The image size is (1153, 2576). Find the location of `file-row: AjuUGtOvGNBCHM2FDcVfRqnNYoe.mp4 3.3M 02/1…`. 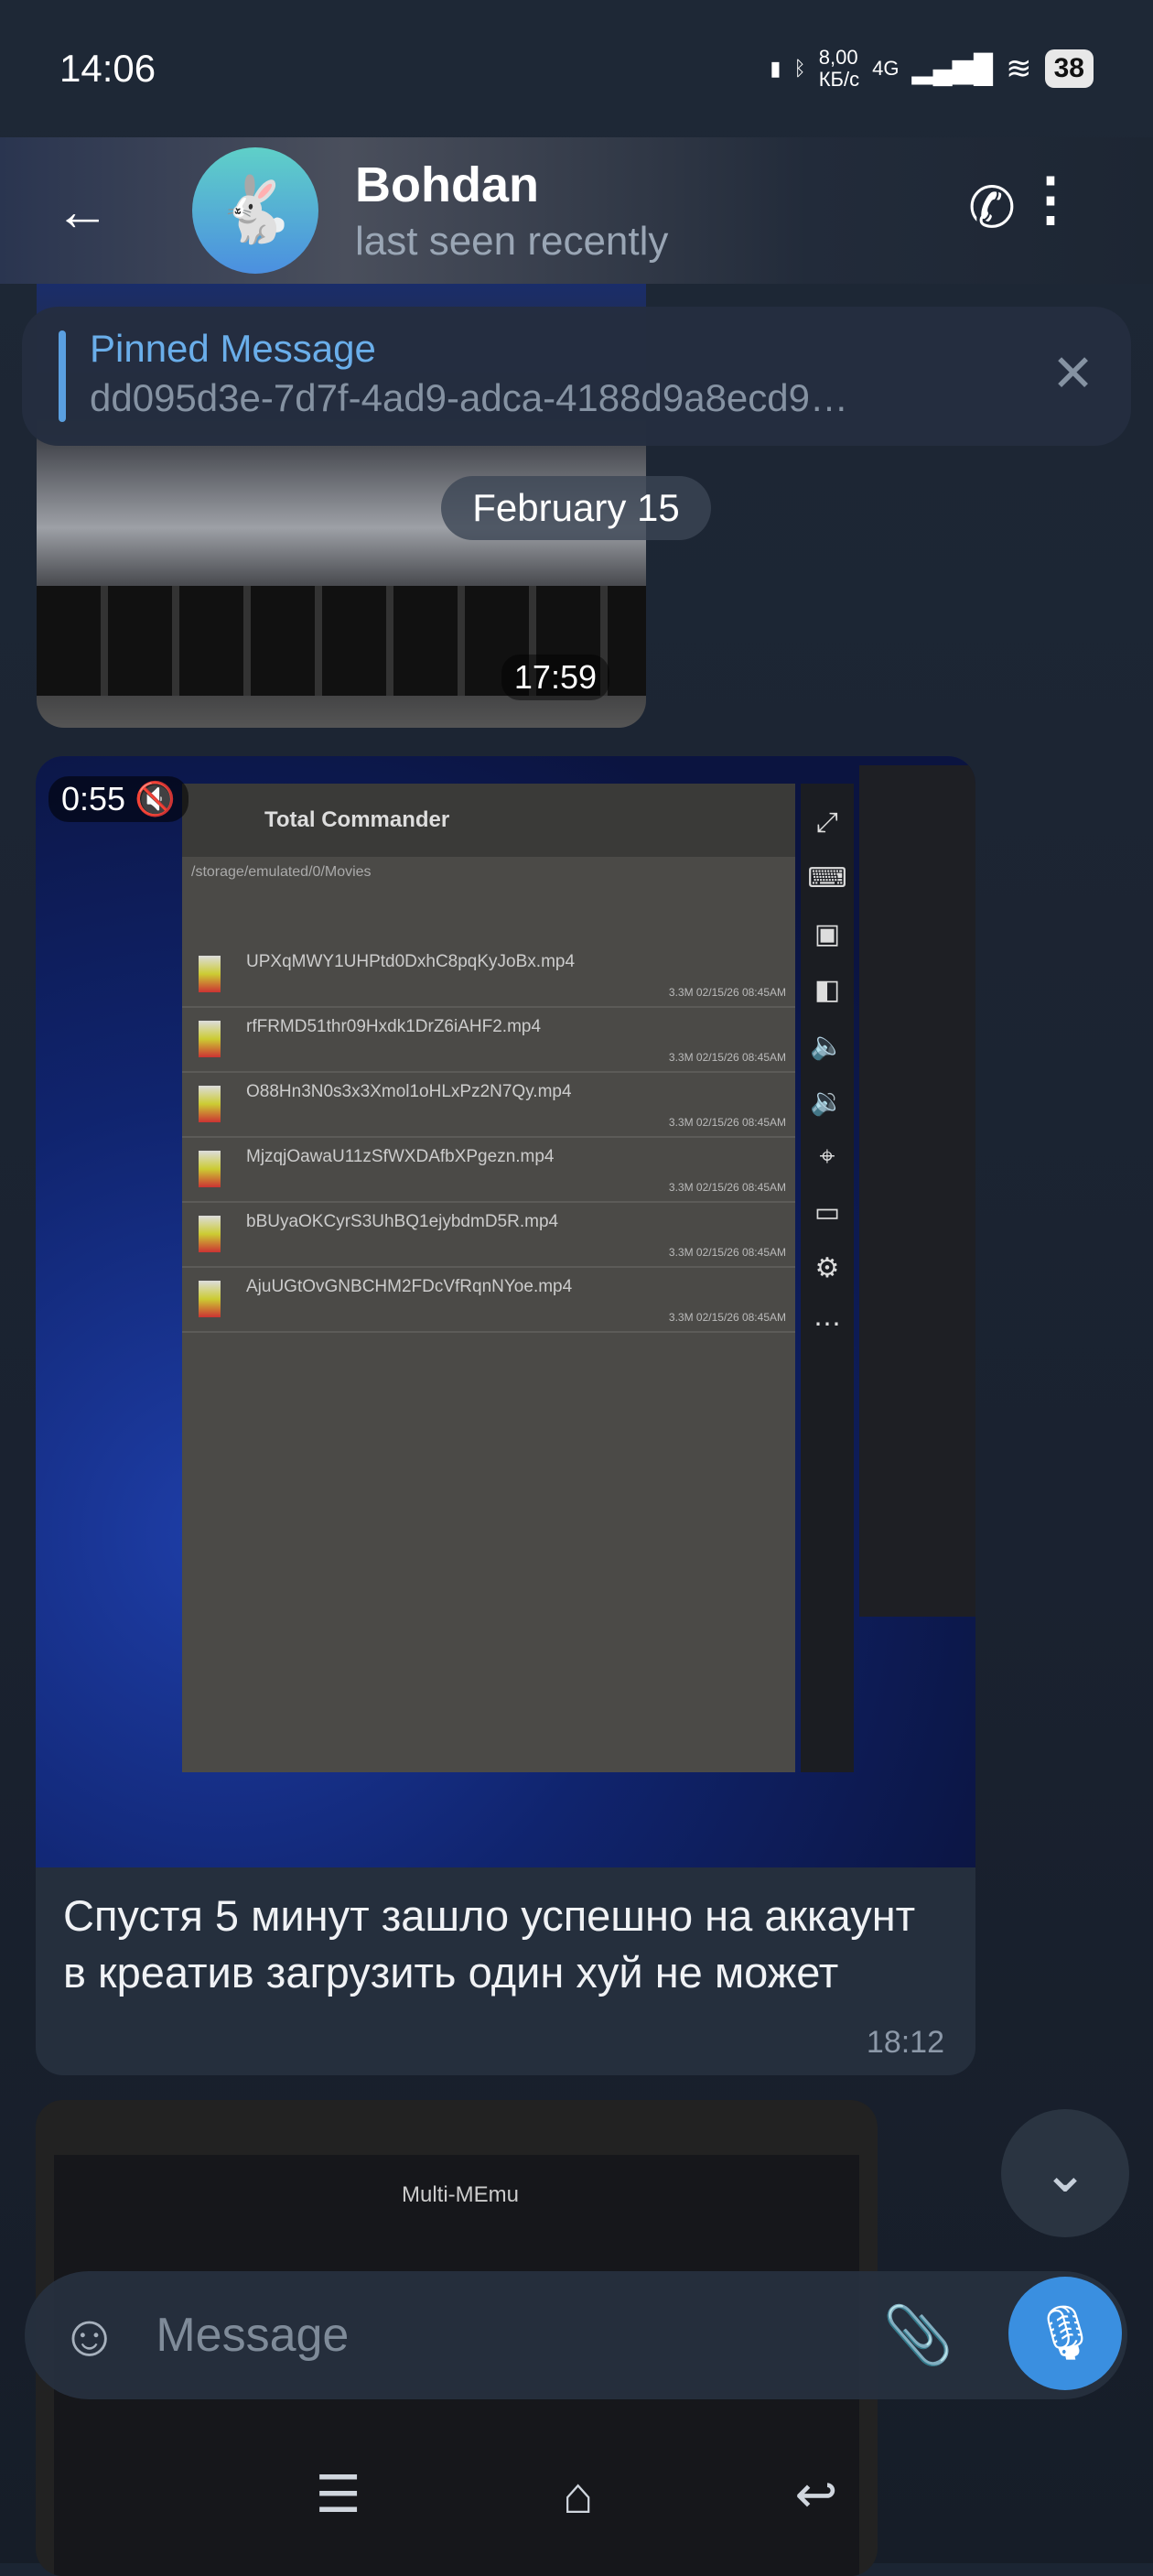

file-row: AjuUGtOvGNBCHM2FDcVfRqnNYoe.mp4 3.3M 02/1… is located at coordinates (488, 1301).